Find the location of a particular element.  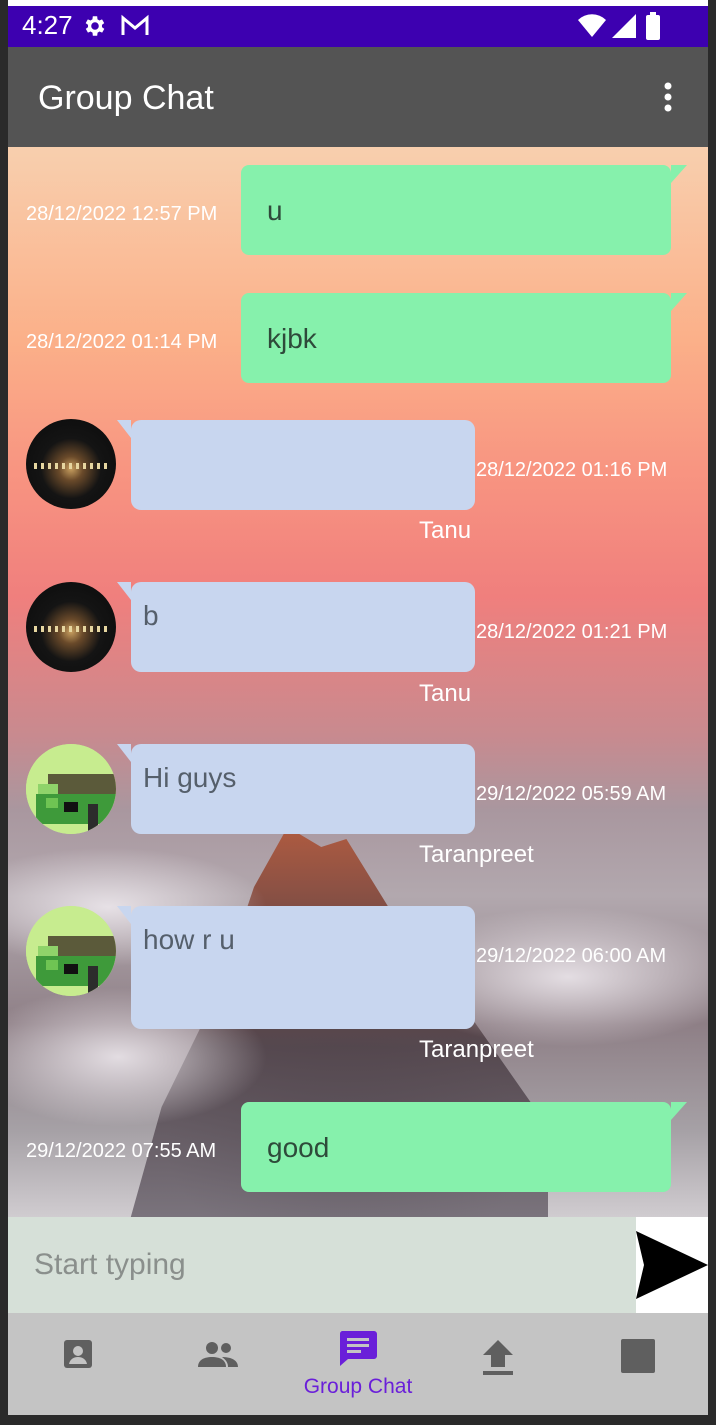

send-button is located at coordinates (672, 1265).